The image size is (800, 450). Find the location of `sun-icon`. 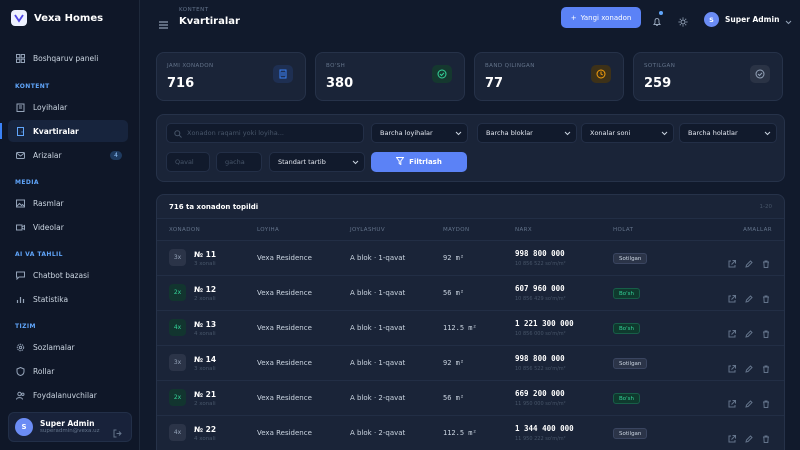

sun-icon is located at coordinates (683, 21).